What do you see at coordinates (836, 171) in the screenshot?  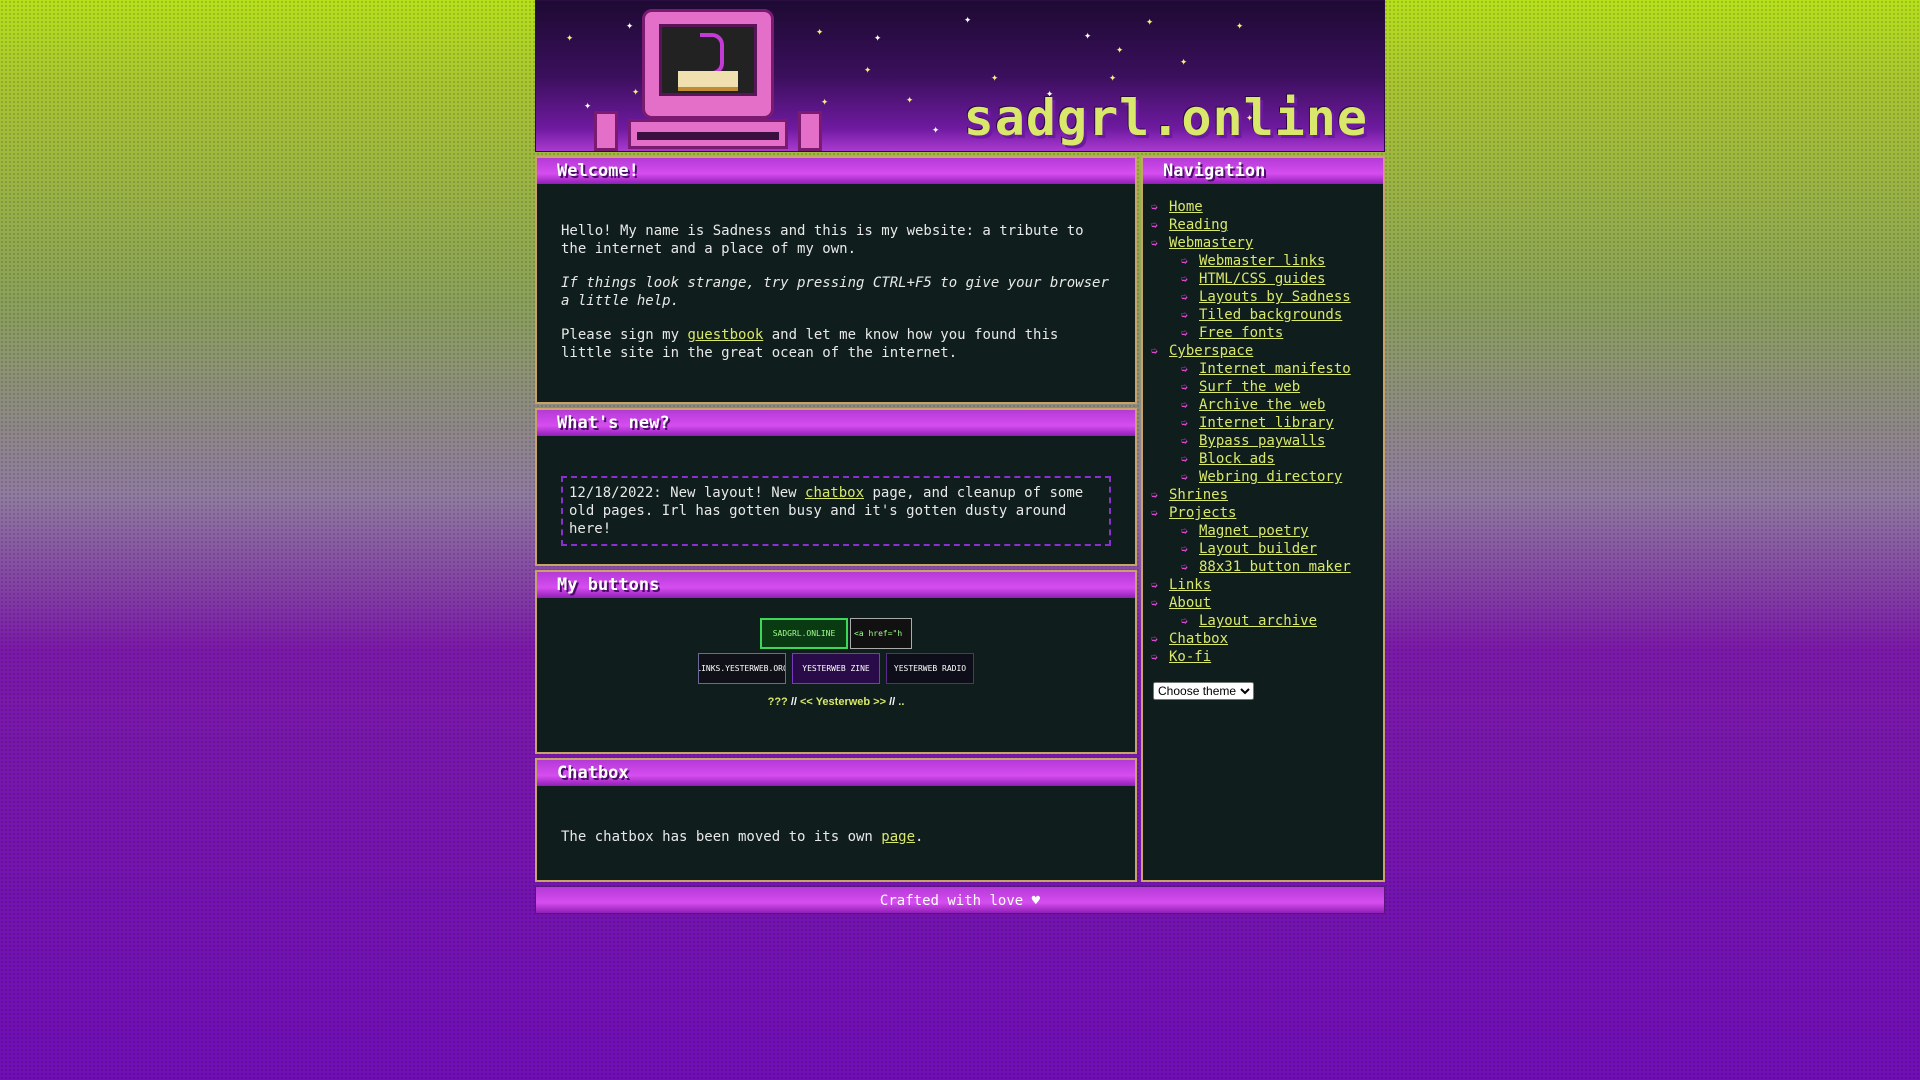 I see `welcome-title: Welcome!` at bounding box center [836, 171].